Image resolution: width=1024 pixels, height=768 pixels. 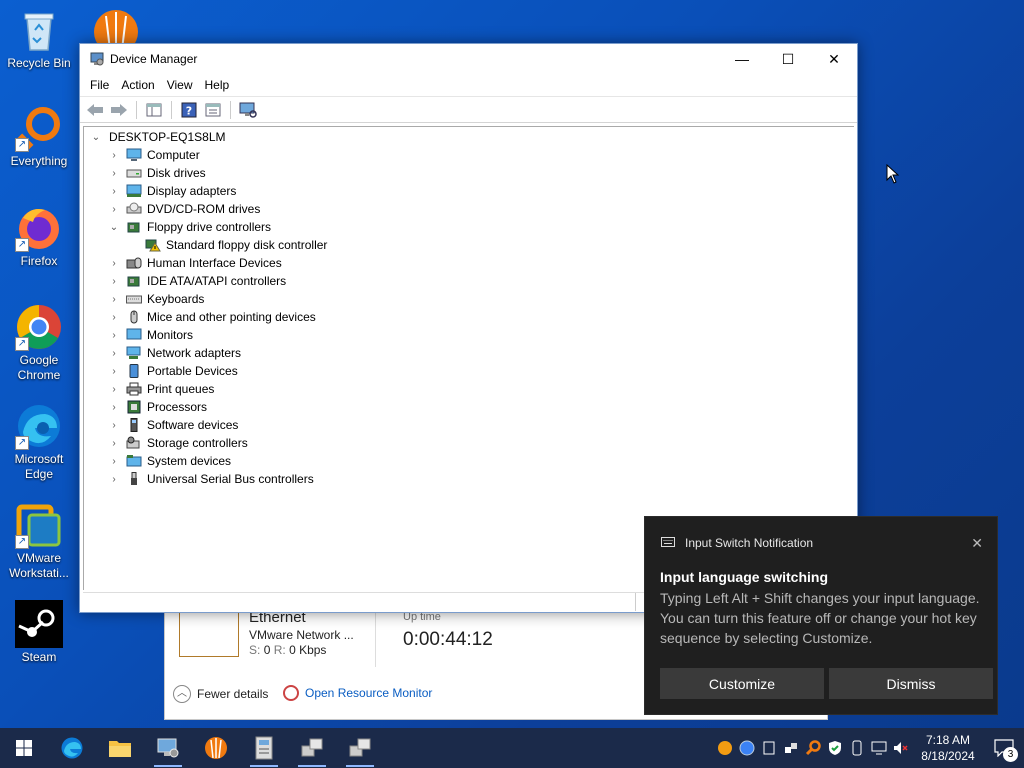 I want to click on tree-item-keyboards: › Keyboards, so click(x=156, y=299).